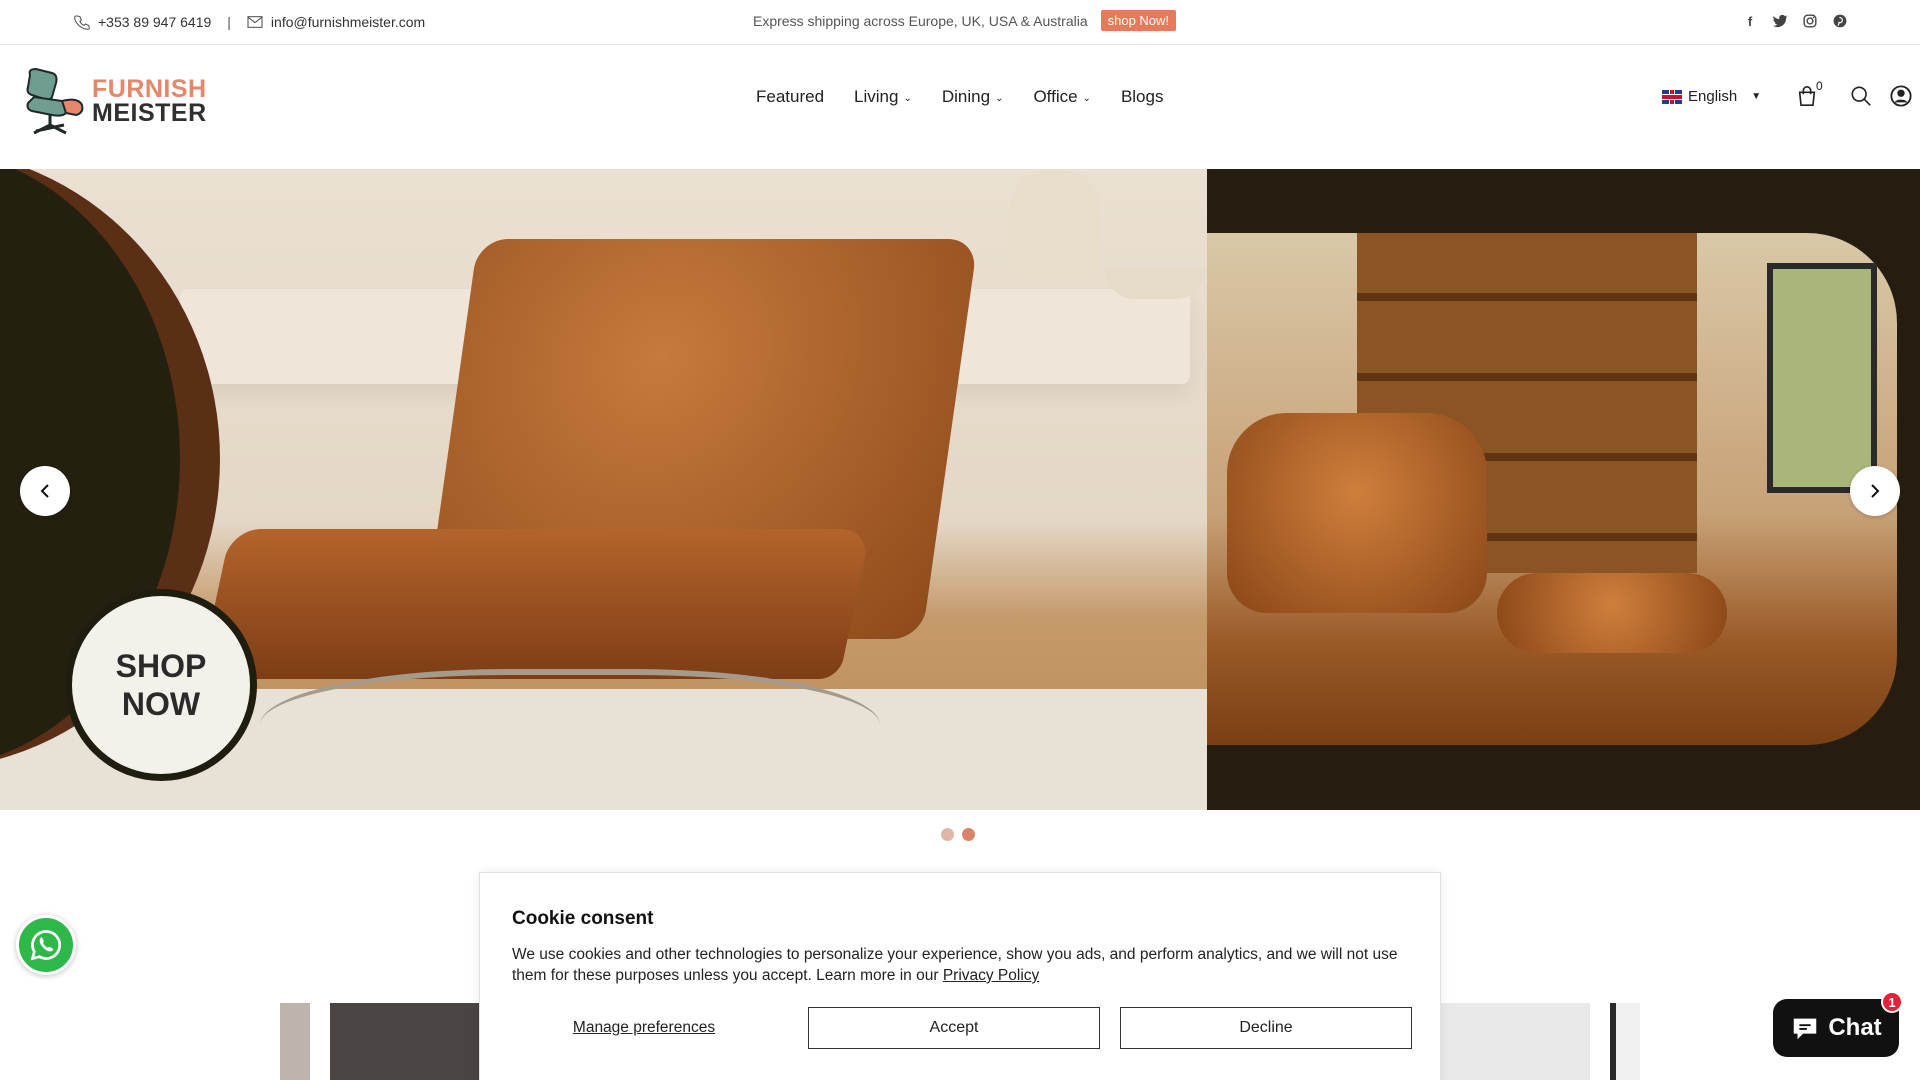  Describe the element at coordinates (82, 22) in the screenshot. I see `phone-icon` at that location.